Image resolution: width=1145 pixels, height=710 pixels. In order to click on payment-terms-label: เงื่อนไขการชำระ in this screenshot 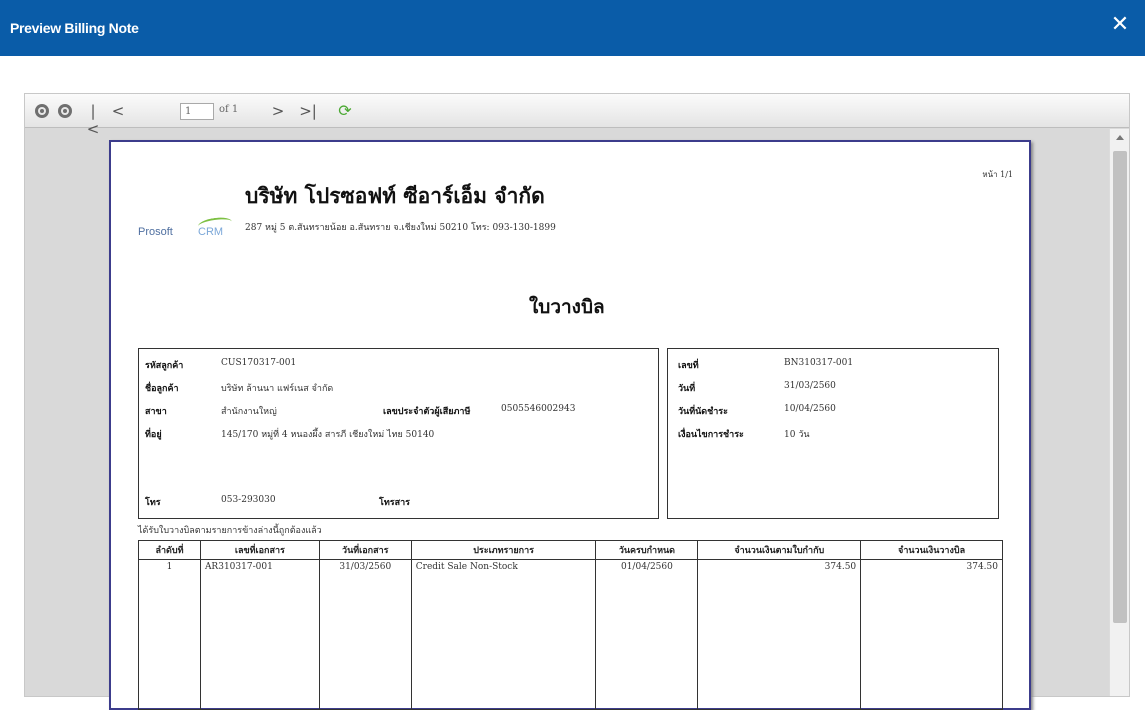, I will do `click(711, 435)`.